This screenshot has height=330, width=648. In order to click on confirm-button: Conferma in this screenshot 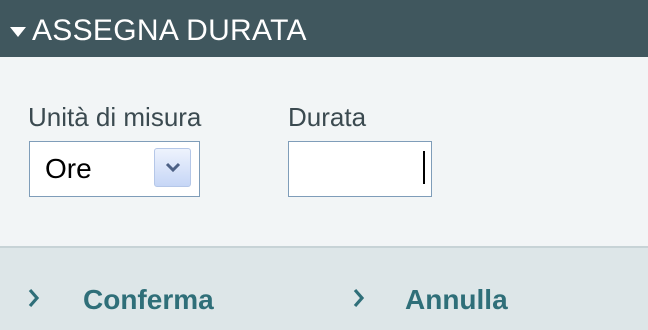, I will do `click(142, 301)`.